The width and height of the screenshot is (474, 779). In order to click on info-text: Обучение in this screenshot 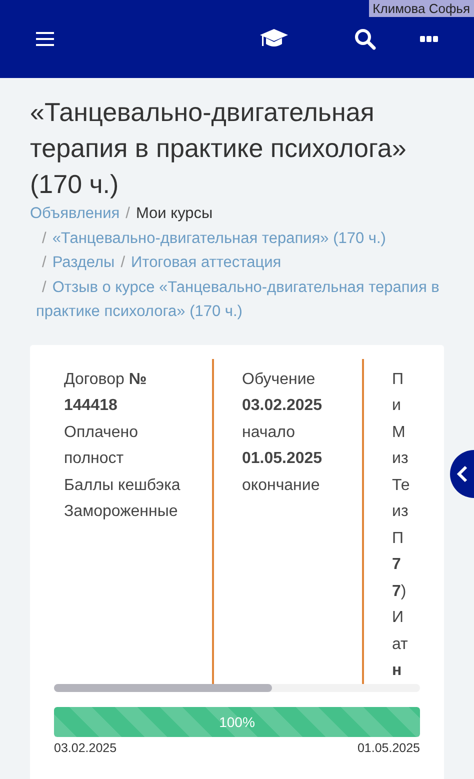, I will do `click(279, 380)`.